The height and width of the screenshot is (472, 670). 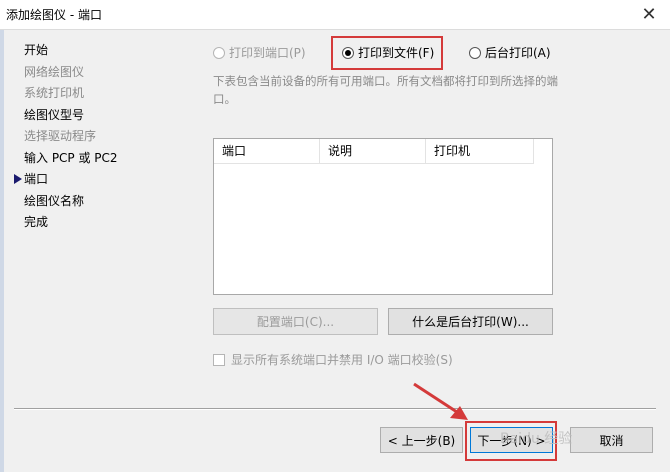 I want to click on step-system-printer: 系统打印机, so click(x=54, y=93).